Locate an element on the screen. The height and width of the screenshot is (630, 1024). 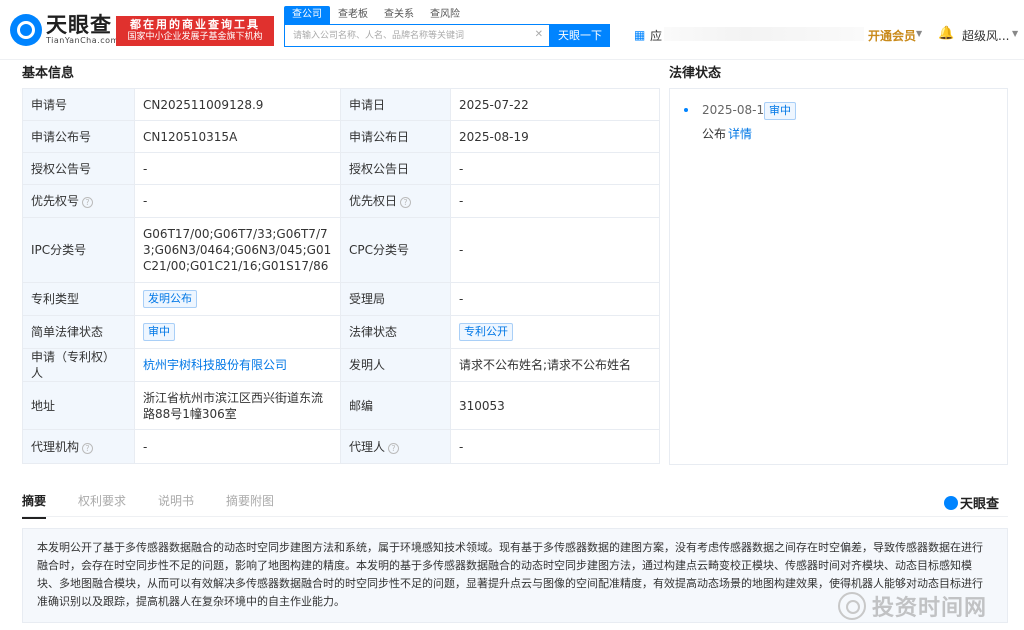
basic-info-title: 基本信息 is located at coordinates (48, 73).